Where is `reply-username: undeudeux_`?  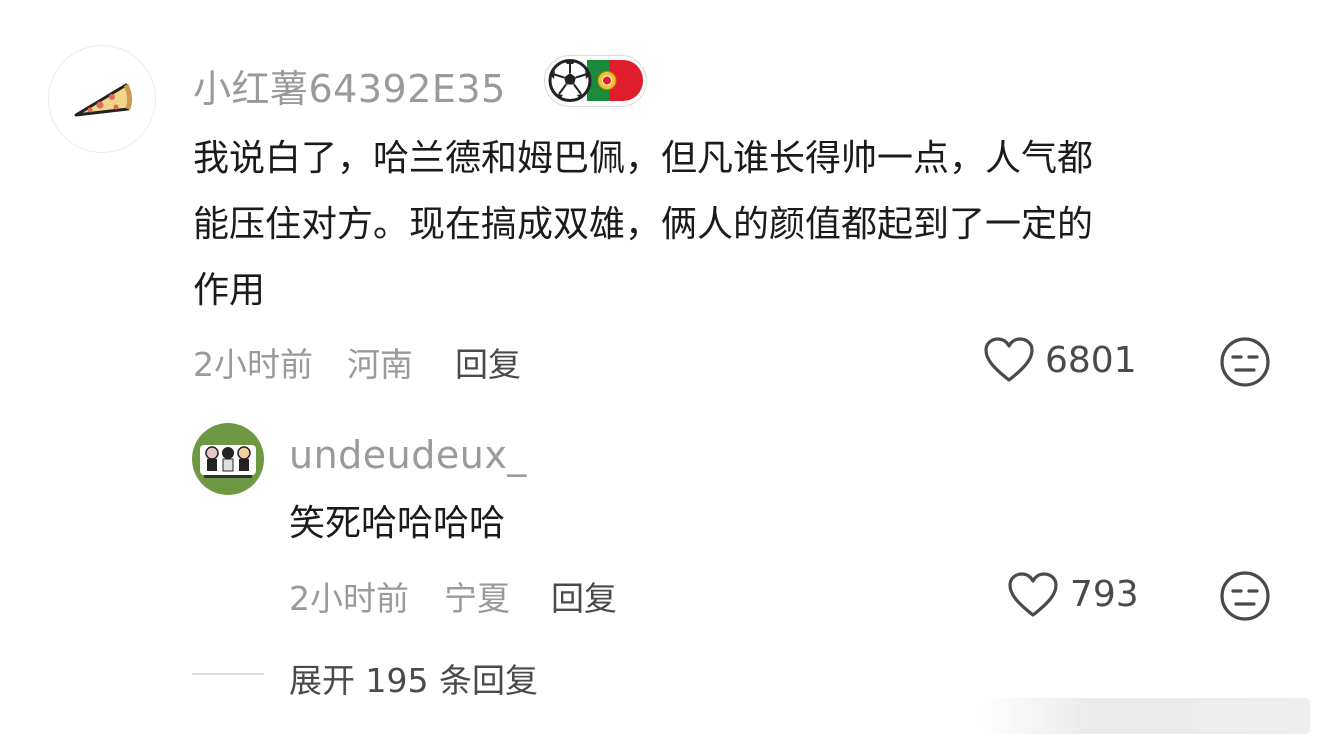 reply-username: undeudeux_ is located at coordinates (408, 455).